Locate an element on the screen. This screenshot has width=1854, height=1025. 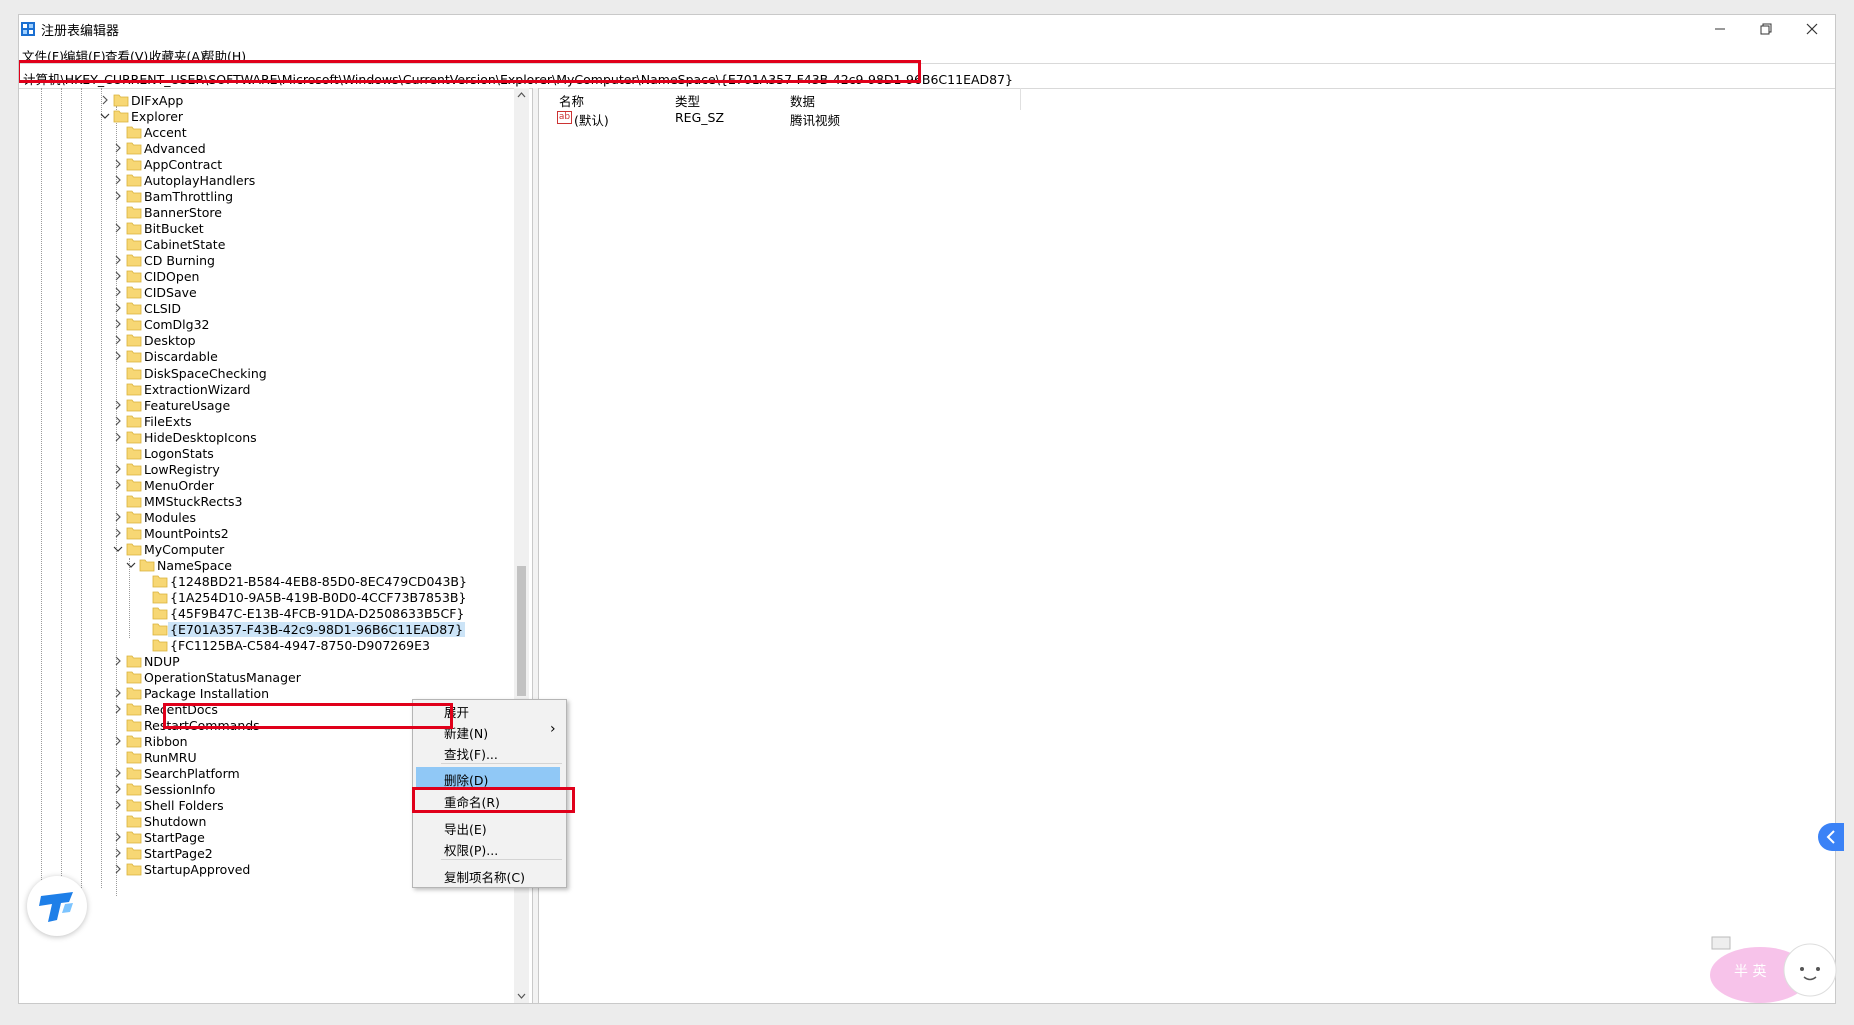
tree-node-label: BitBucket is located at coordinates (174, 228).